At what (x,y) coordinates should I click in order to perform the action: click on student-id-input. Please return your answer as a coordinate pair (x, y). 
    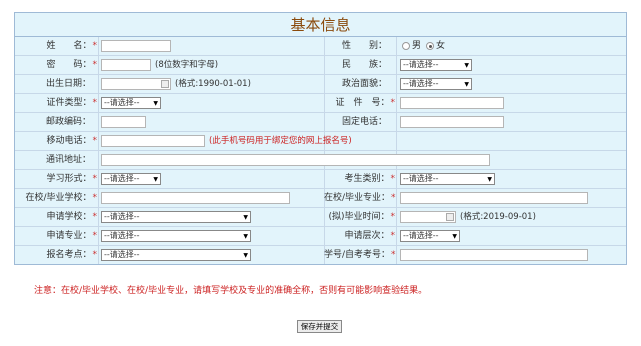
    Looking at the image, I should click on (494, 255).